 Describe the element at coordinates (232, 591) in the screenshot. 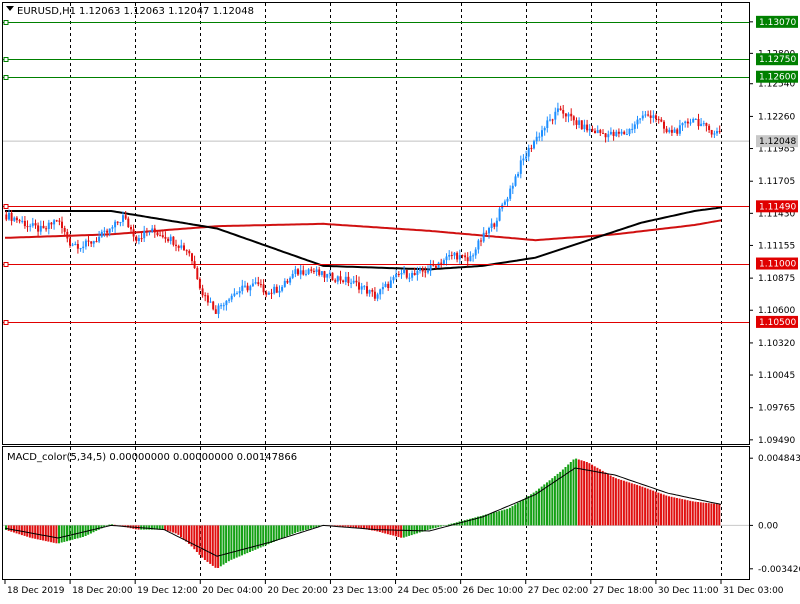

I see `time-tick-label: 20 Dec 04:00` at that location.